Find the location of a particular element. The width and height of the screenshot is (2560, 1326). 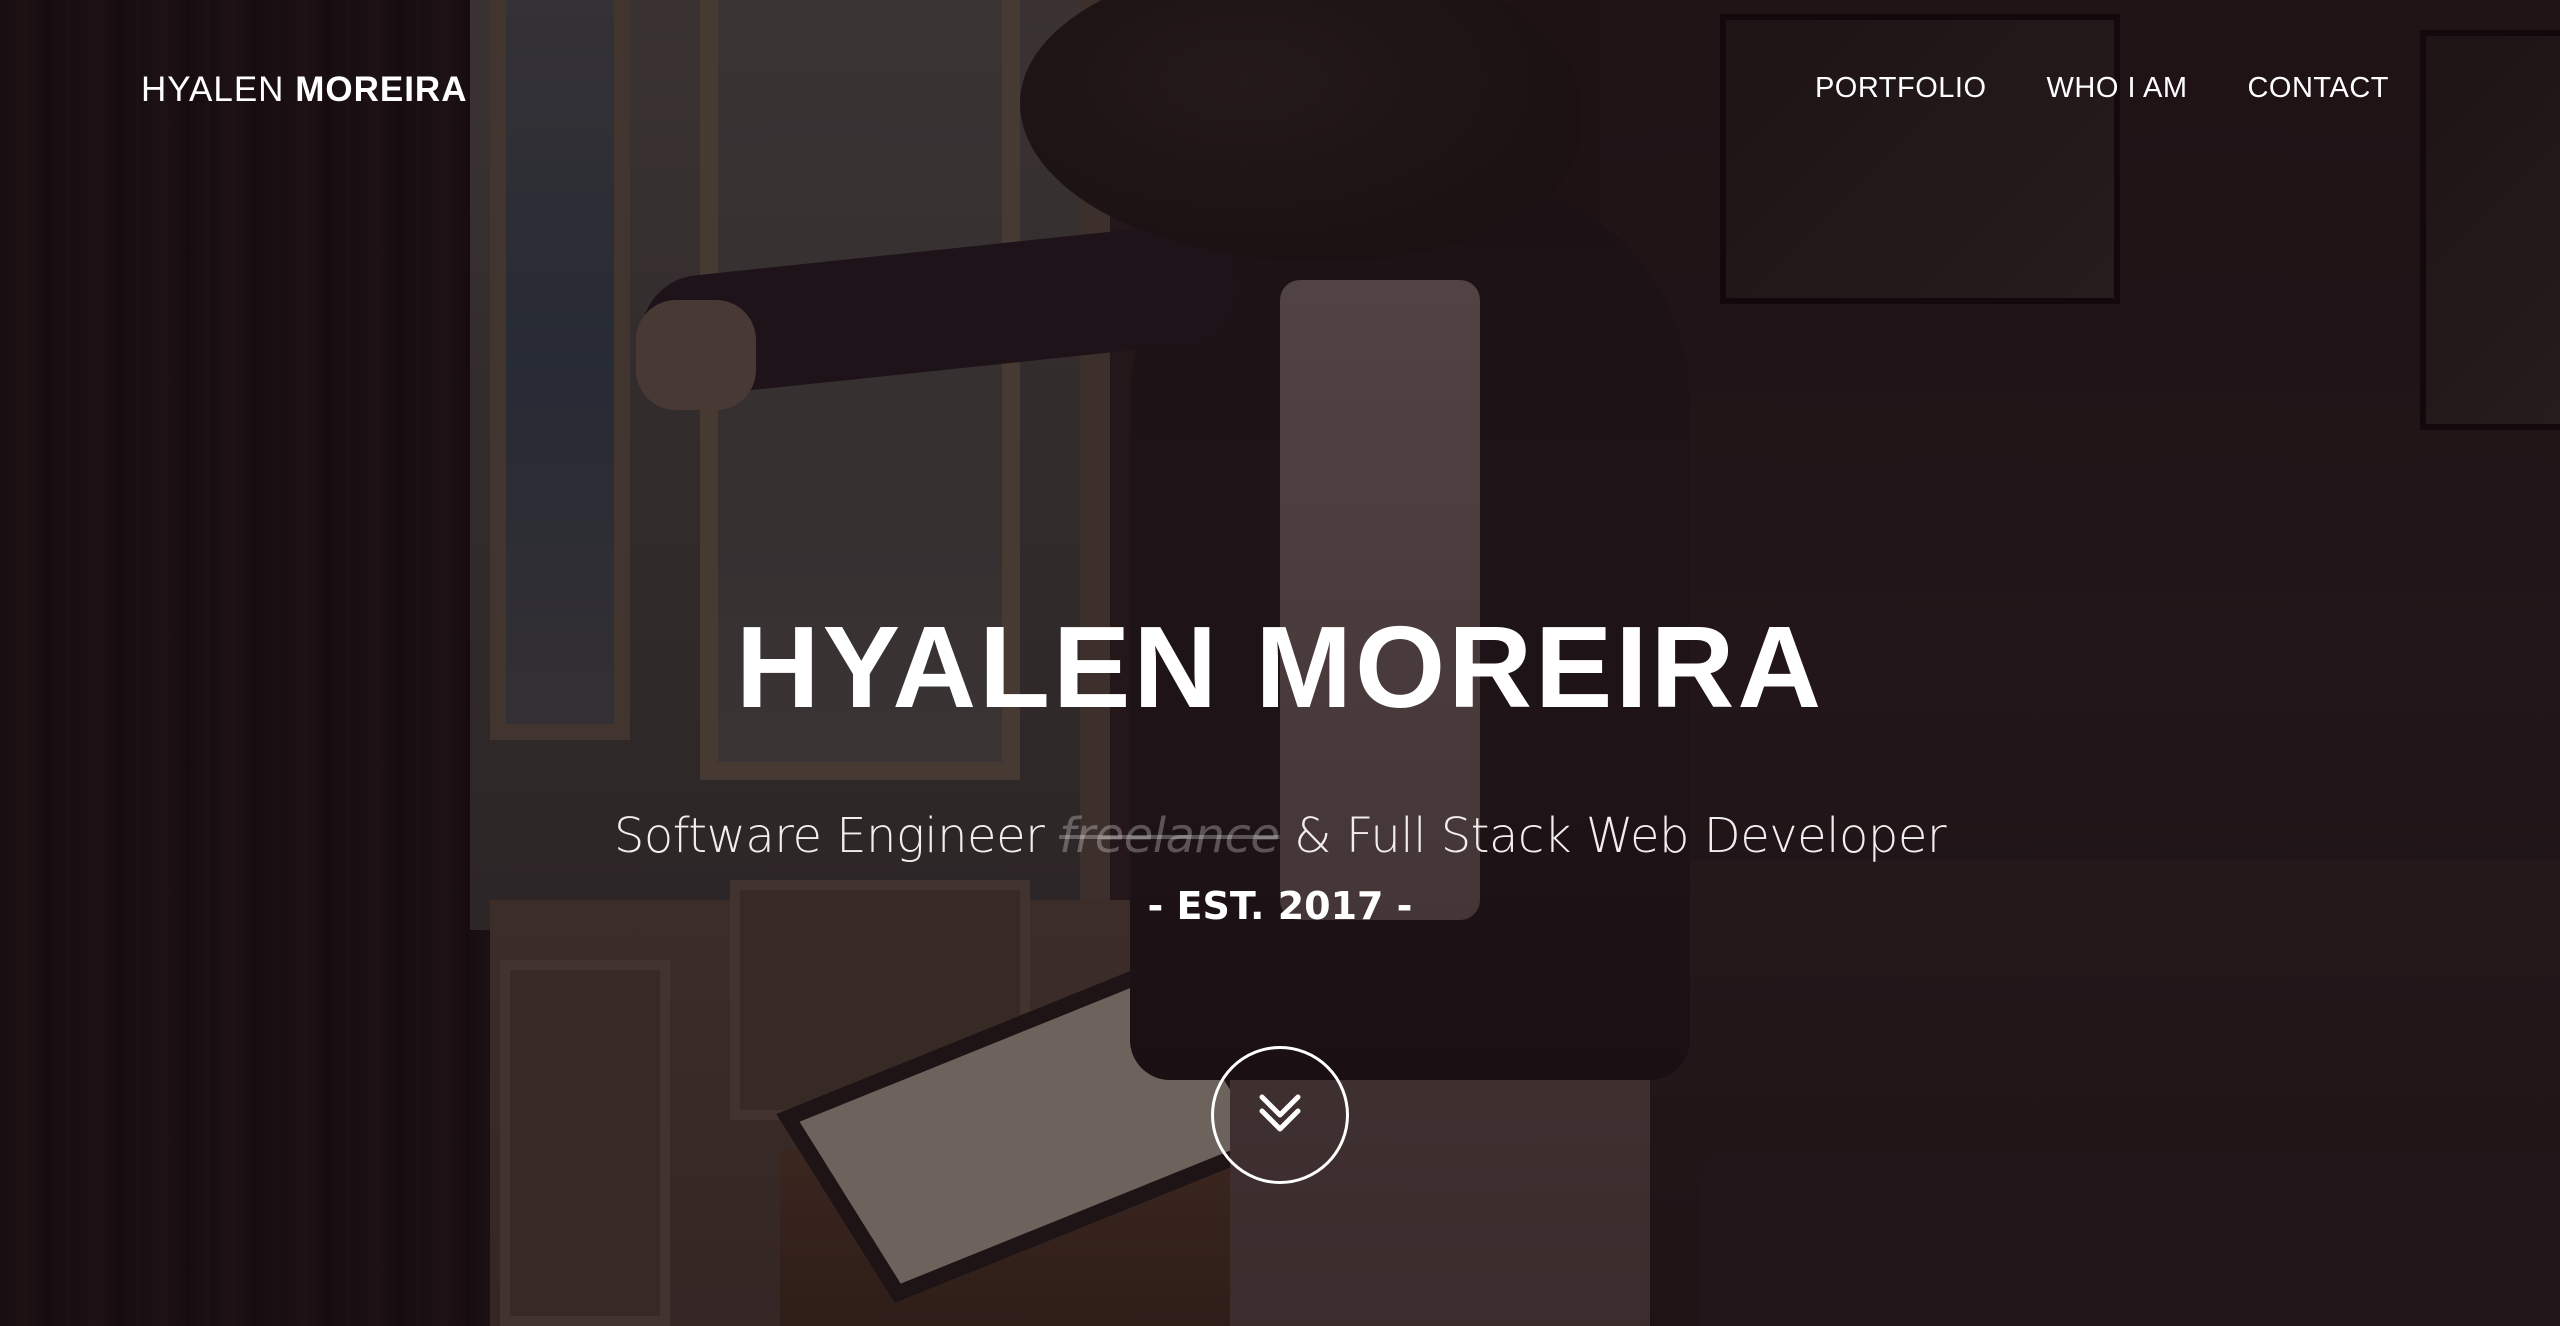

nav-item: CONTACT is located at coordinates (2318, 88).